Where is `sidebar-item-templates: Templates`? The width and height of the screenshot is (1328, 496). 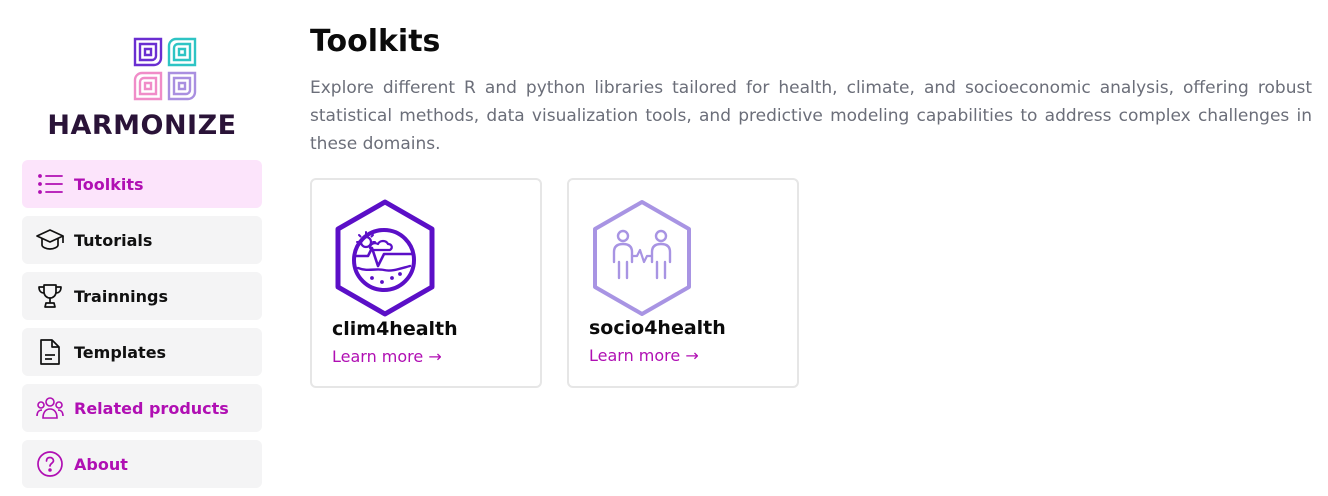
sidebar-item-templates: Templates is located at coordinates (142, 352).